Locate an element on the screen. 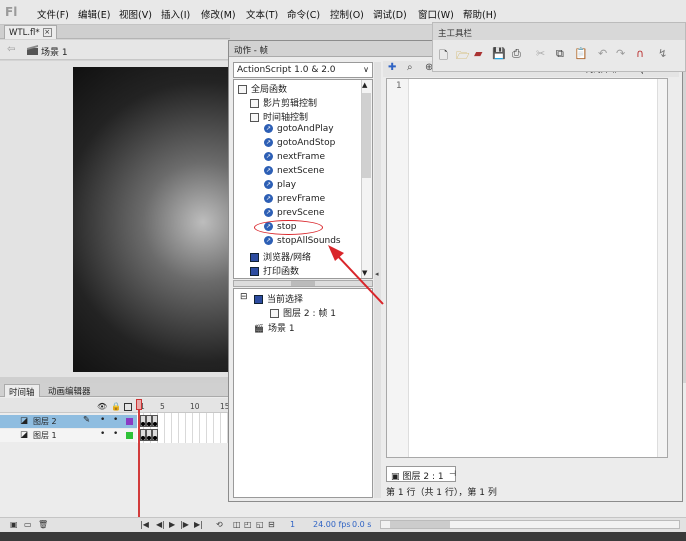 The width and height of the screenshot is (686, 541). menu-text: 文本(T) is located at coordinates (262, 14).